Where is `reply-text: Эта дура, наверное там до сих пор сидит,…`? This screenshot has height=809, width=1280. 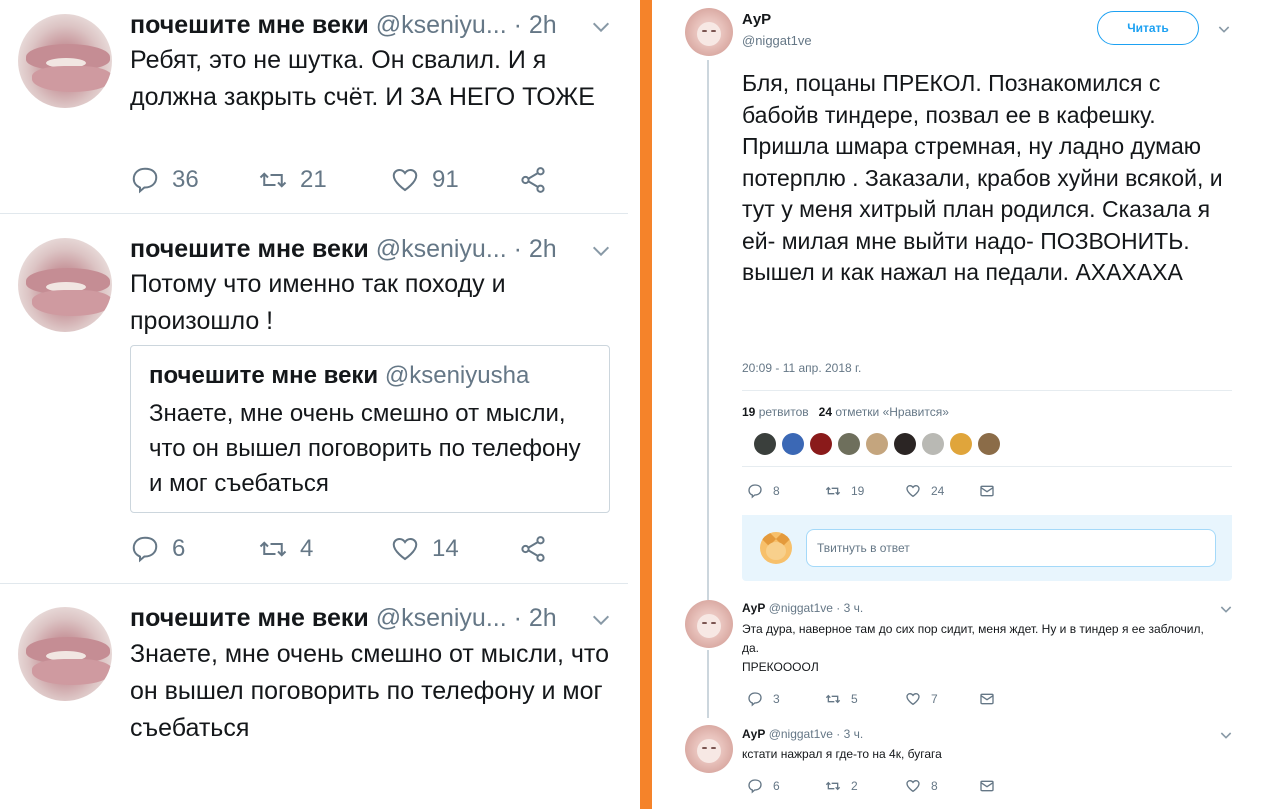 reply-text: Эта дура, наверное там до сих пор сидит,… is located at coordinates (973, 638).